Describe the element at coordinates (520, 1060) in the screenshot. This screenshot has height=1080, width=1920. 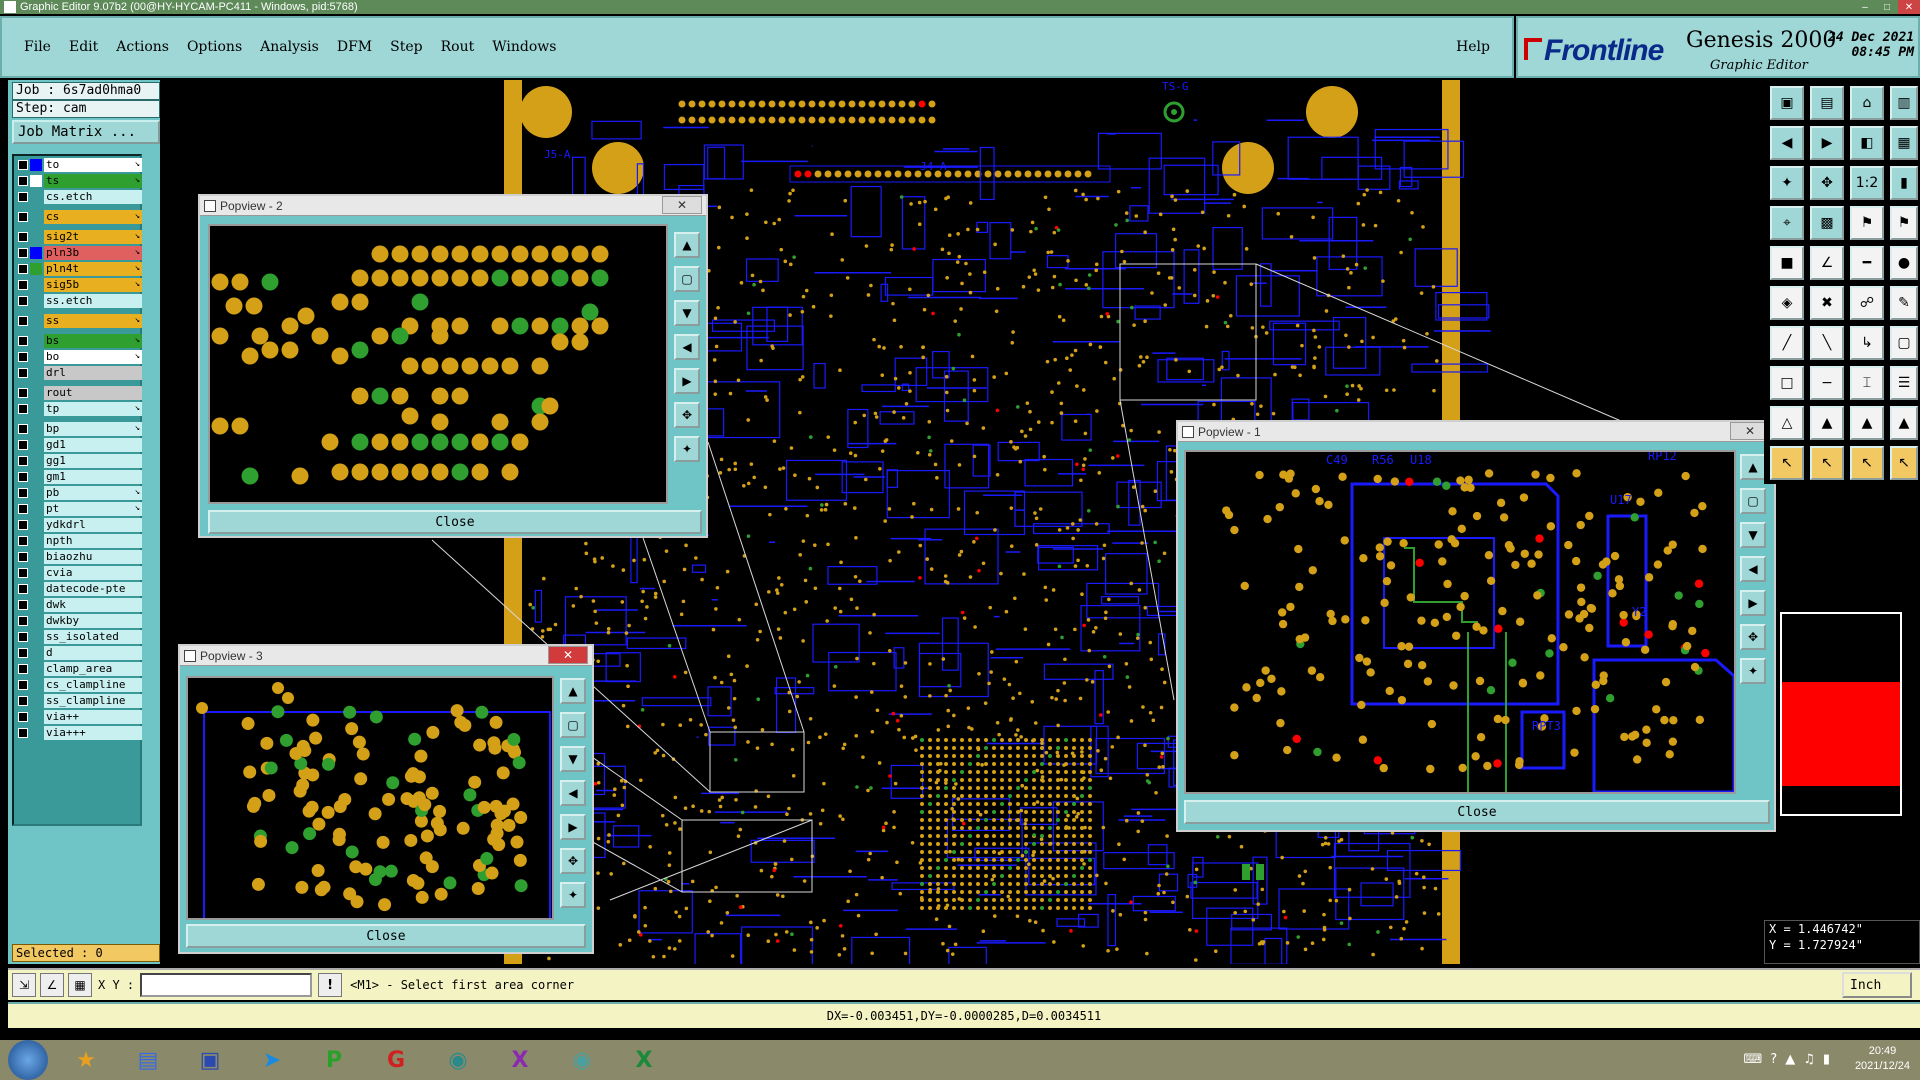
I see `taskbar-app-x-icon: X` at that location.